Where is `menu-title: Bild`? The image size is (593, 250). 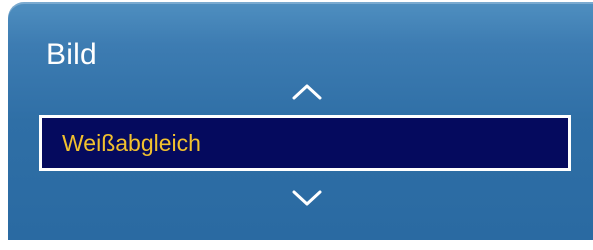
menu-title: Bild is located at coordinates (71, 54).